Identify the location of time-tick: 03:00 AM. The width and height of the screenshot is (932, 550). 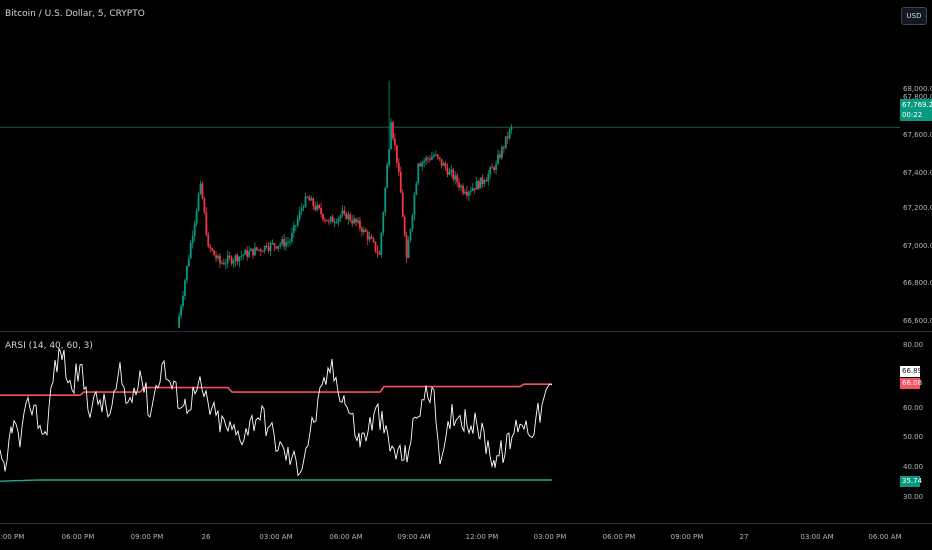
(817, 537).